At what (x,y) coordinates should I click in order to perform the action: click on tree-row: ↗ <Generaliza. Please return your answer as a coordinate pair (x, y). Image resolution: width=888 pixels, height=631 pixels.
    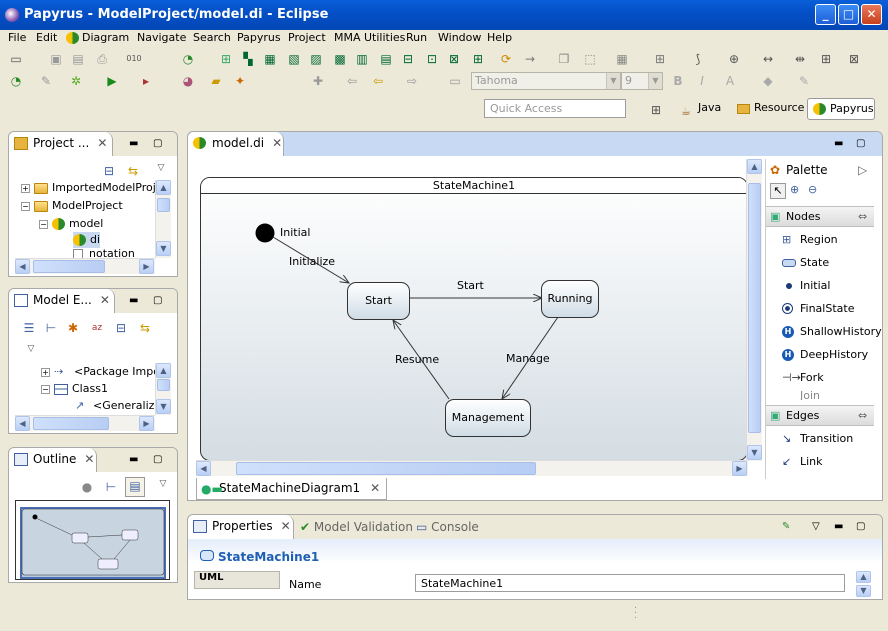
    Looking at the image, I should click on (118, 406).